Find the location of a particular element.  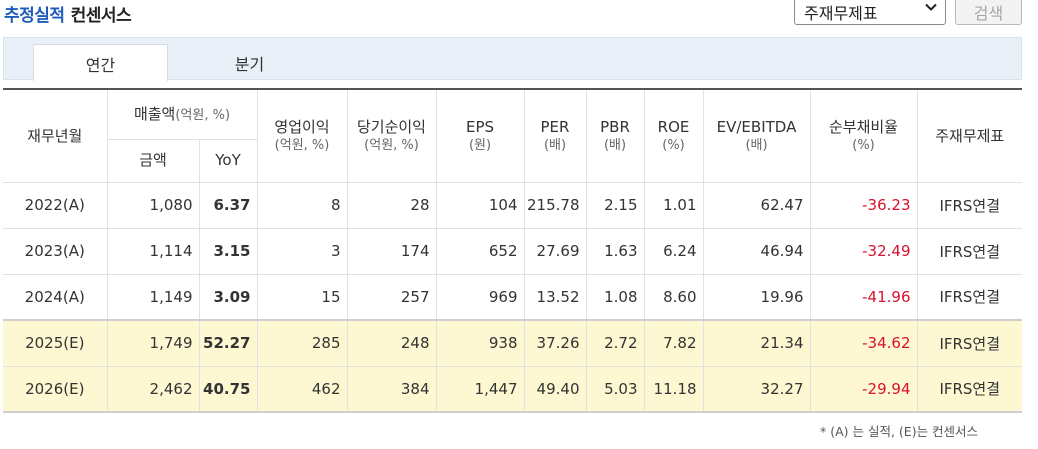

cell-net-income: 257 is located at coordinates (391, 297).